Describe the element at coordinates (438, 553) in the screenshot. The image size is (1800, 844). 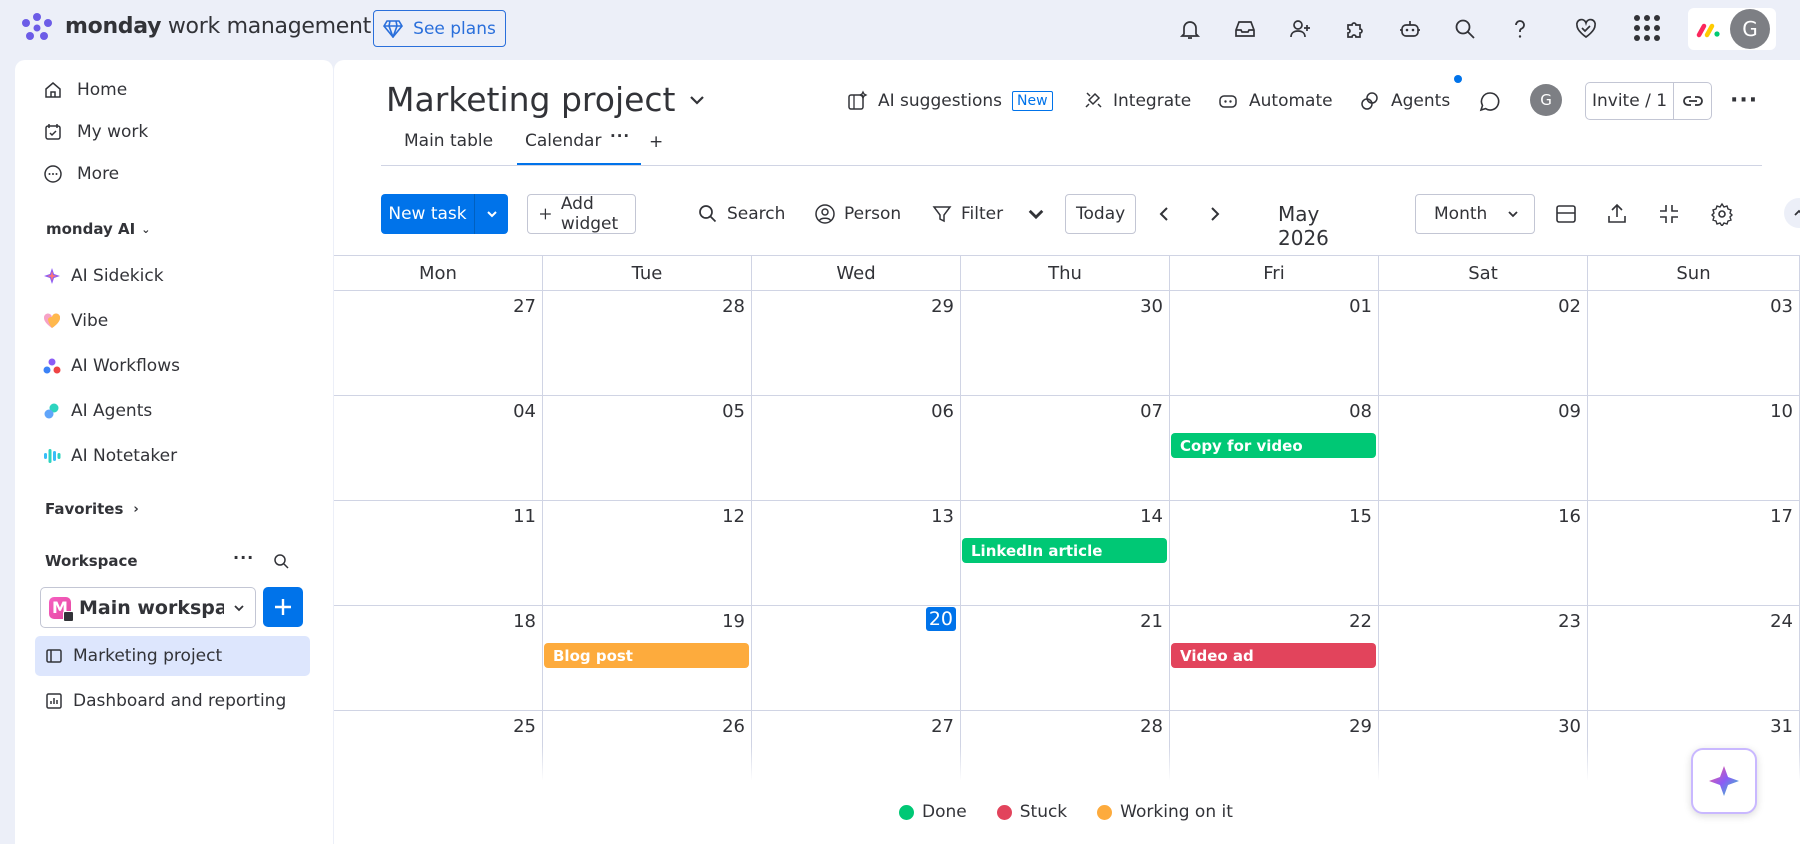
I see `calendar-day-cell: 11` at that location.